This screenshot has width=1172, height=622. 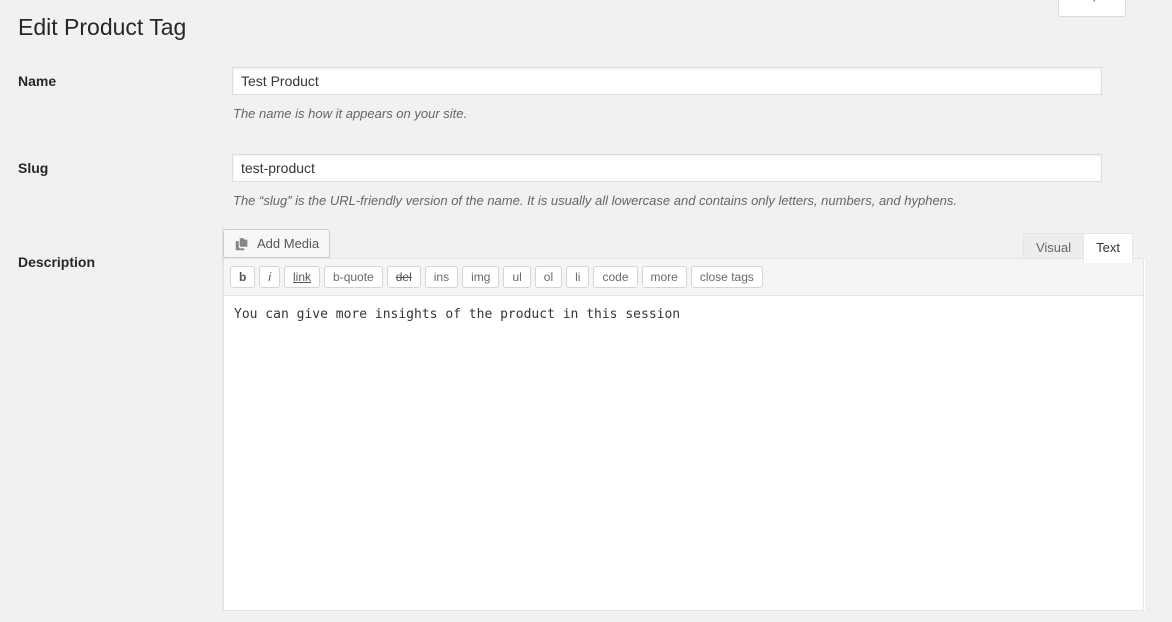 What do you see at coordinates (667, 167) in the screenshot?
I see `slug-input` at bounding box center [667, 167].